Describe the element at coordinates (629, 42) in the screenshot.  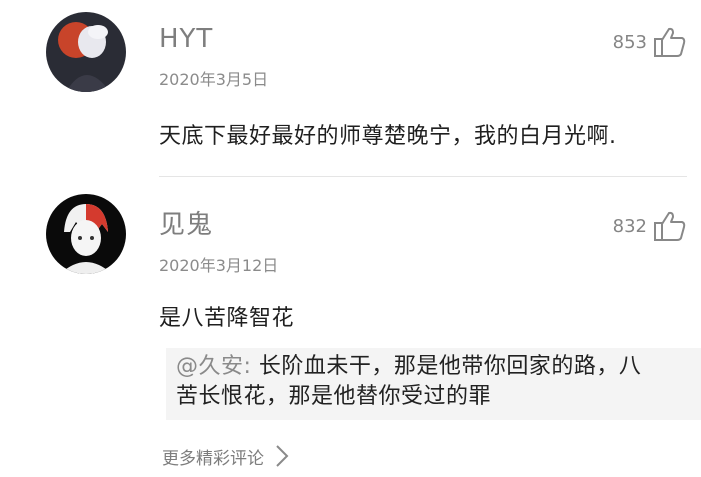
I see `like-count: 853` at that location.